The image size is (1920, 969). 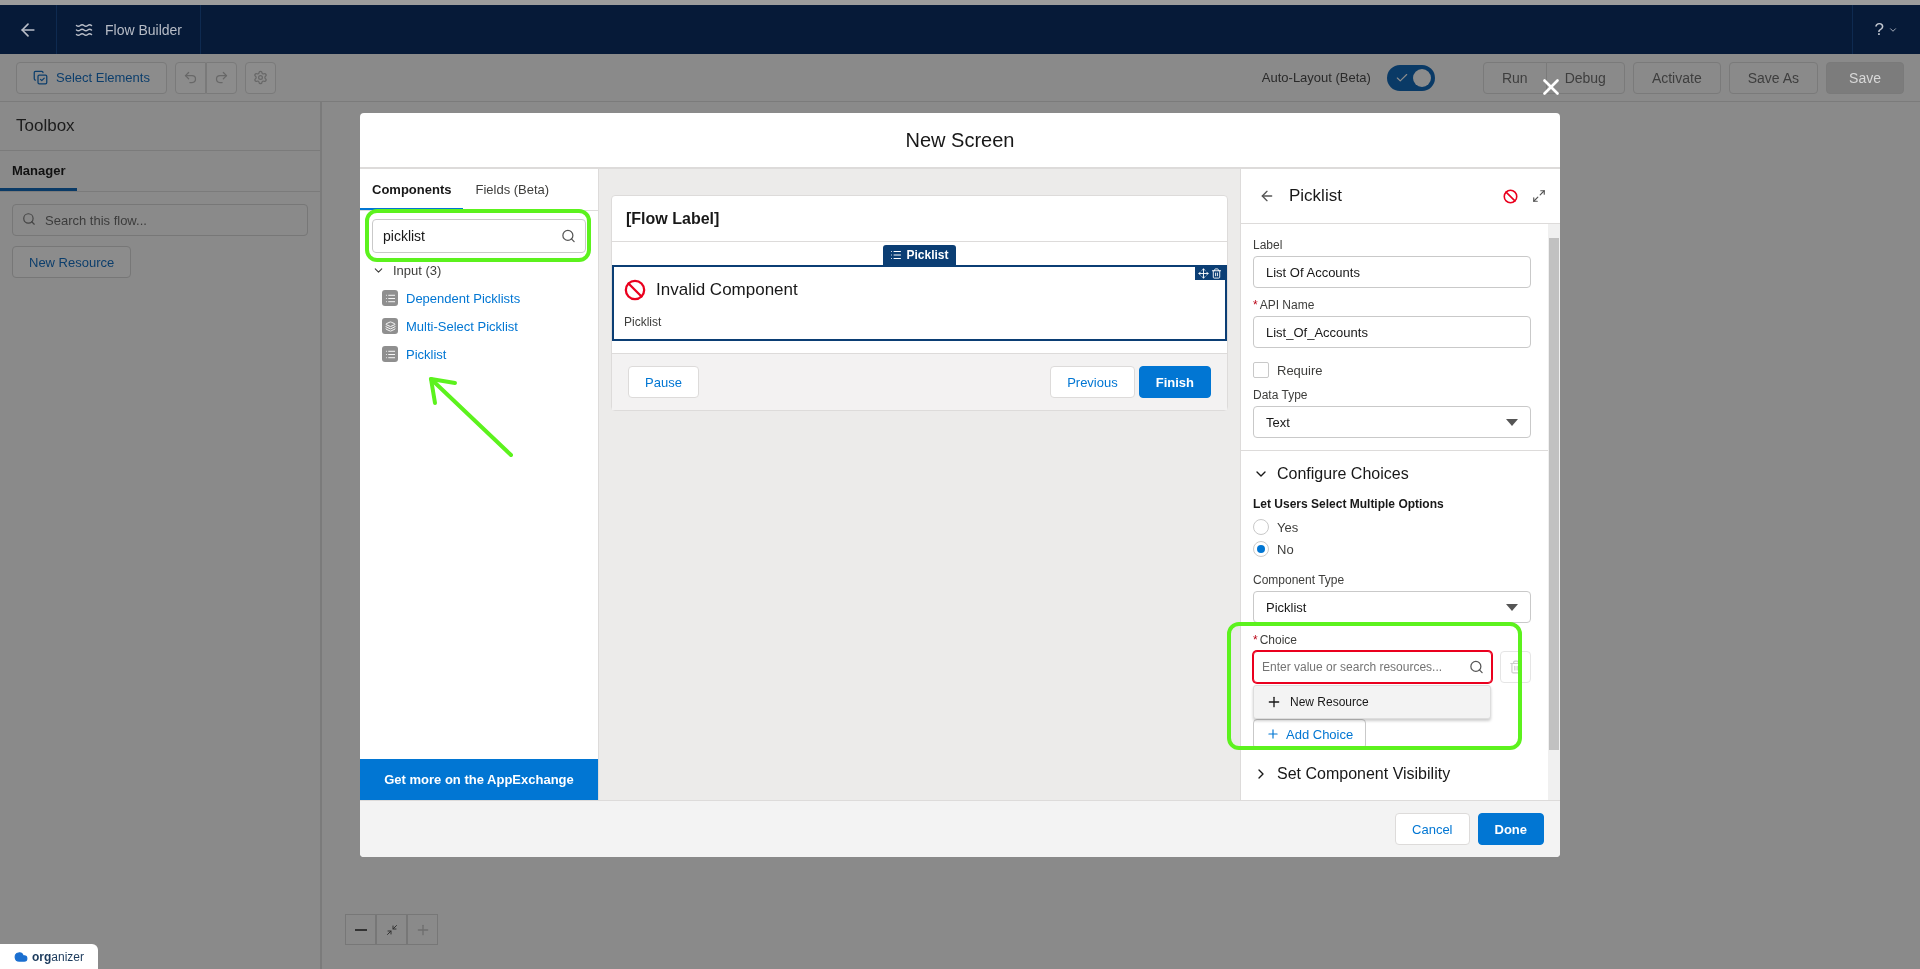 I want to click on panel-tab: Fields (Beta), so click(x=512, y=189).